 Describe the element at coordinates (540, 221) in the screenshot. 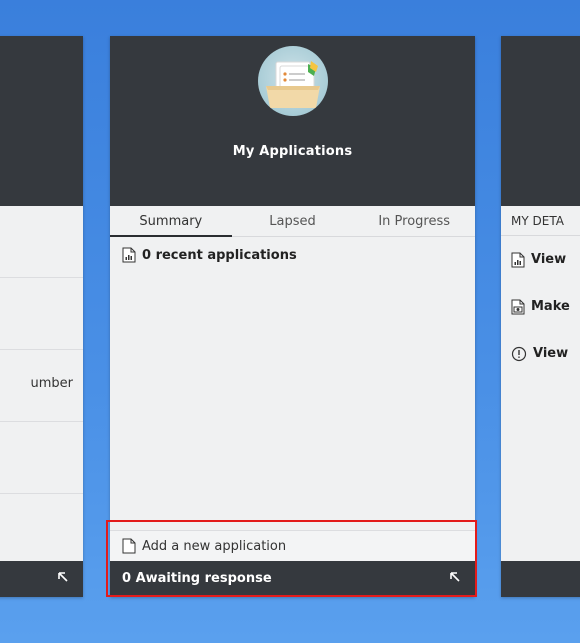

I see `my-details-heading: MY DETA` at that location.